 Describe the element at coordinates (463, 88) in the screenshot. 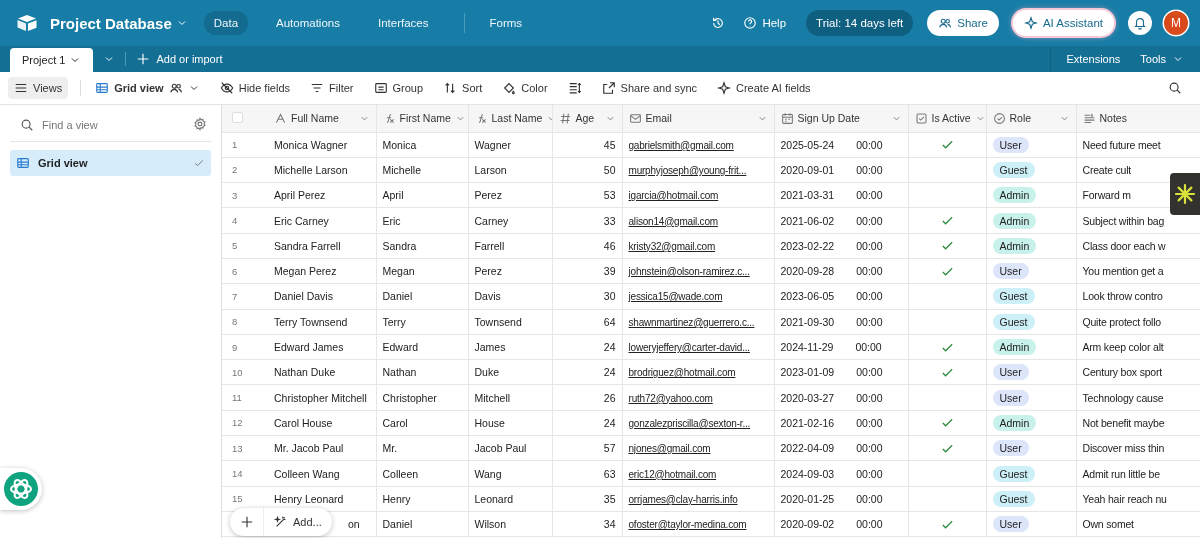

I see `sort-button: Sort` at that location.